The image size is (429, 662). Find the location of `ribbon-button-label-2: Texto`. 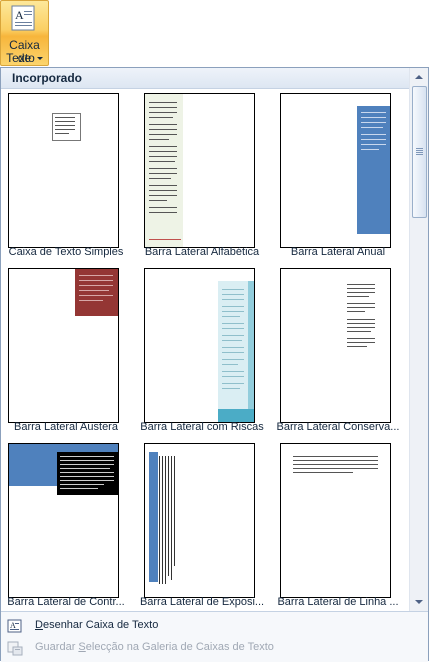

ribbon-button-label-2: Texto is located at coordinates (24, 58).